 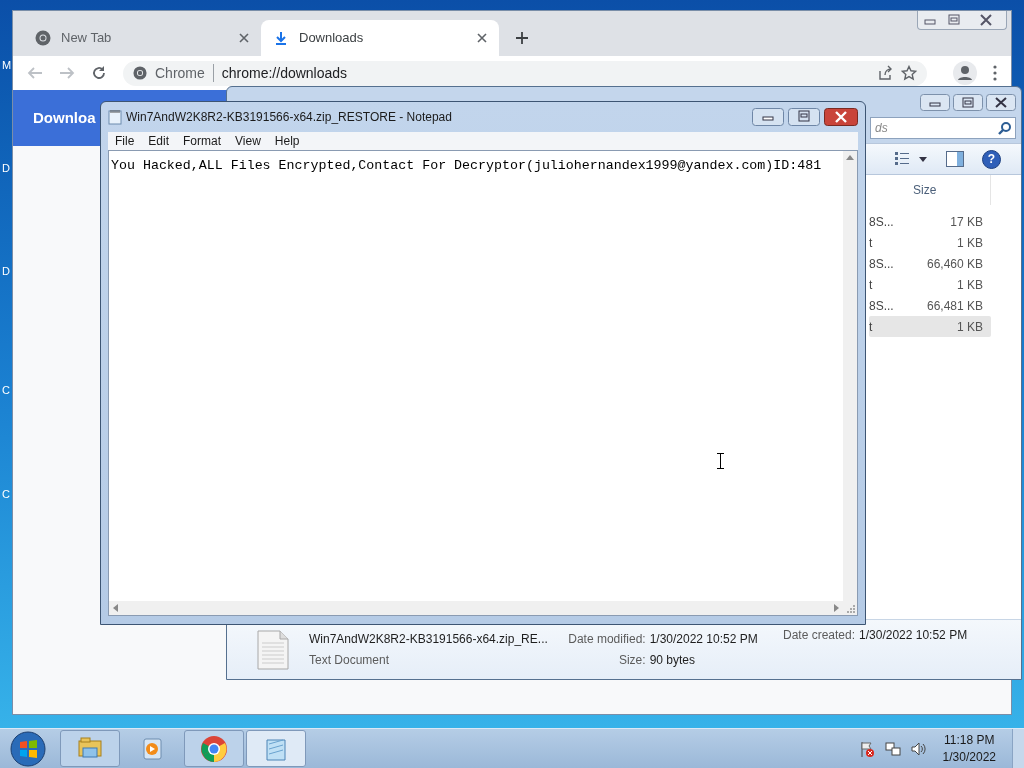 I want to click on window-title: Win7AndW2K8R2-KB3191566-x64.zip_RESTORE - Notepad, so click(x=289, y=117).